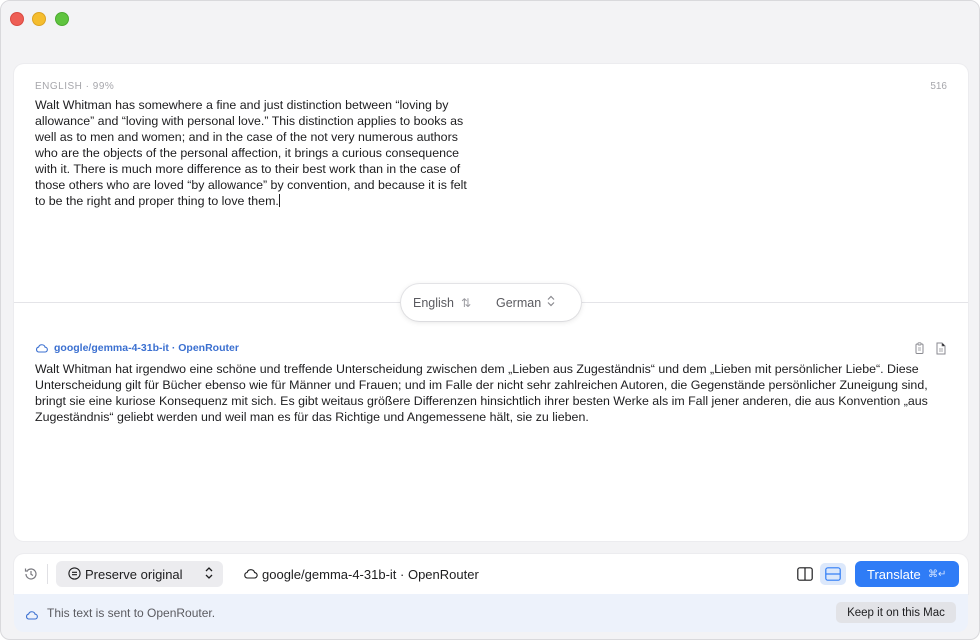  Describe the element at coordinates (47, 574) in the screenshot. I see `toolbar-separator` at that location.